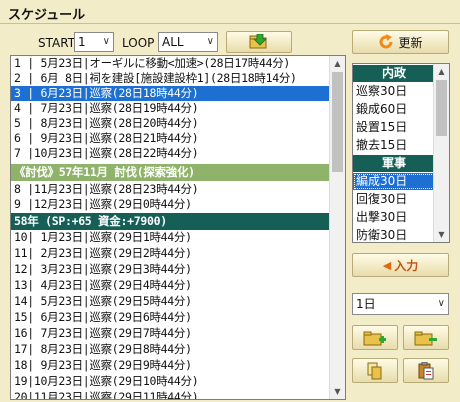 This screenshot has width=460, height=402. I want to click on schedule-row: 11| 2月23日|巡察(29日2時44分), so click(171, 253).